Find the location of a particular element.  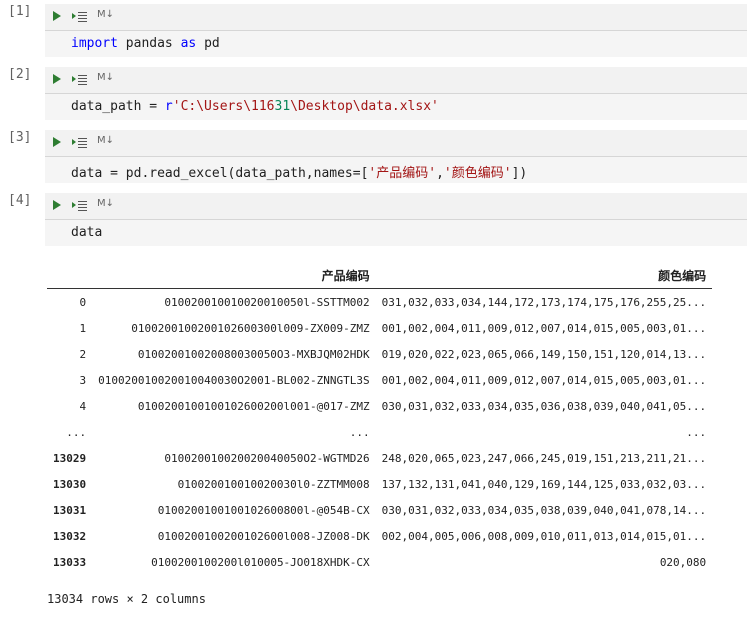

row-index: 13031 is located at coordinates (70, 510).